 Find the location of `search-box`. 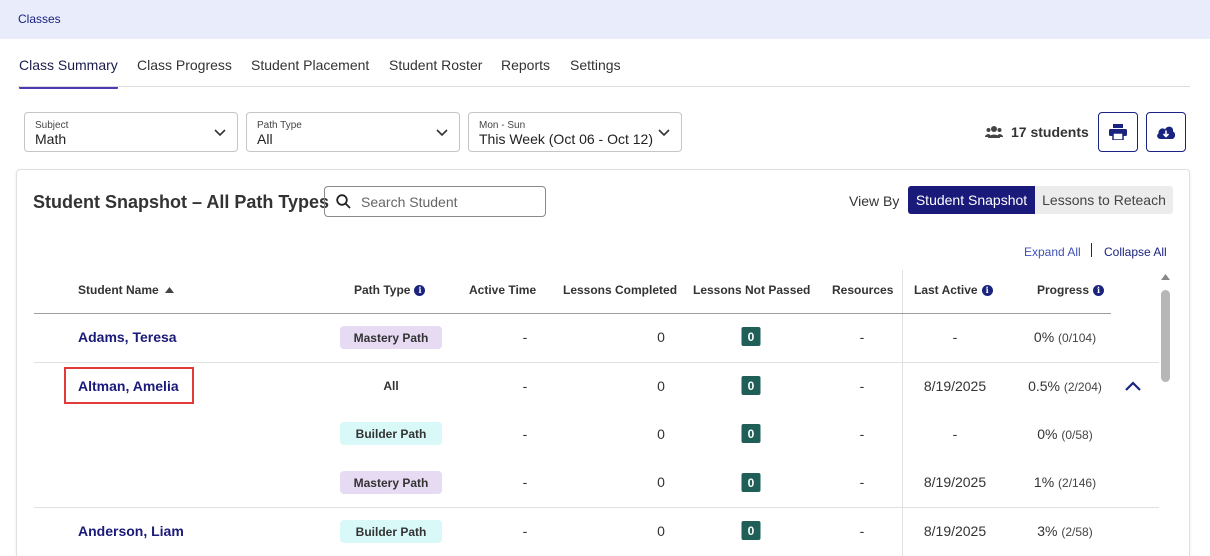

search-box is located at coordinates (435, 201).